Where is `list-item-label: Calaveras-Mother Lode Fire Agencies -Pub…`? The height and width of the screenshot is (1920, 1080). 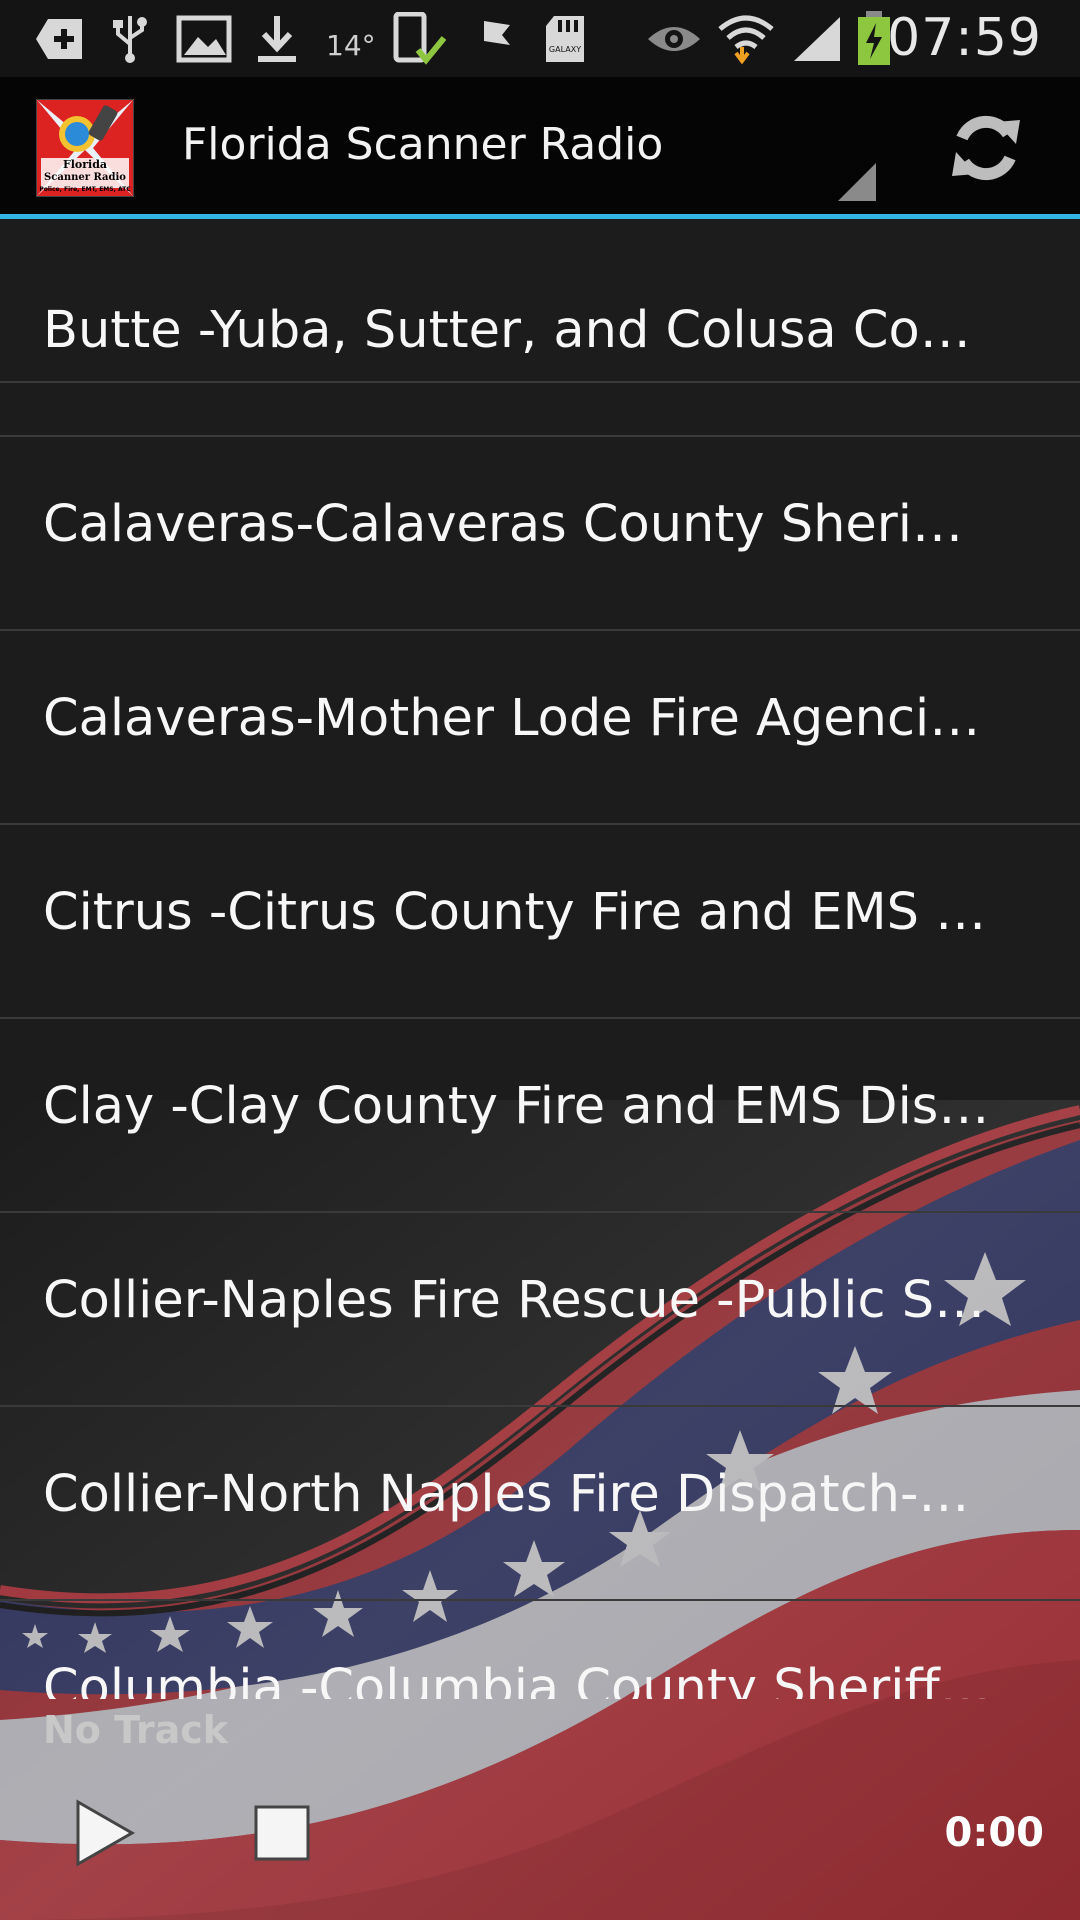
list-item-label: Calaveras-Mother Lode Fire Agencies -Pub… is located at coordinates (520, 718).